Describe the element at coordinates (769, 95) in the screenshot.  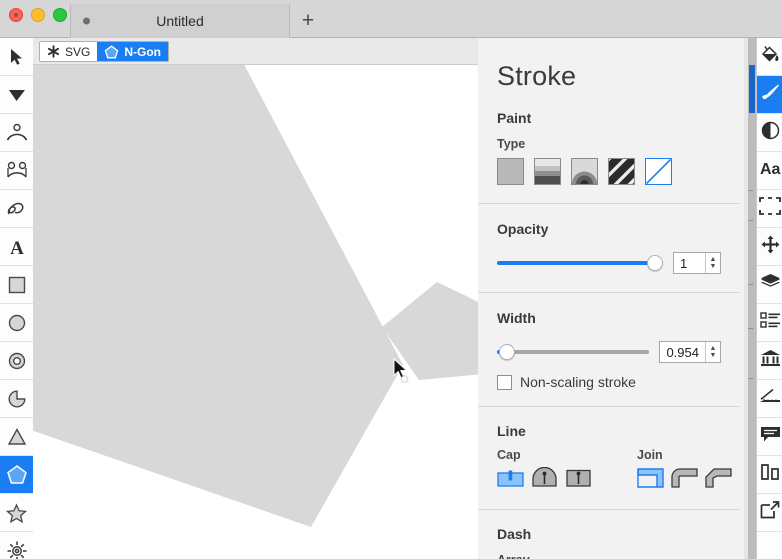
I see `stroke-panel-button` at that location.